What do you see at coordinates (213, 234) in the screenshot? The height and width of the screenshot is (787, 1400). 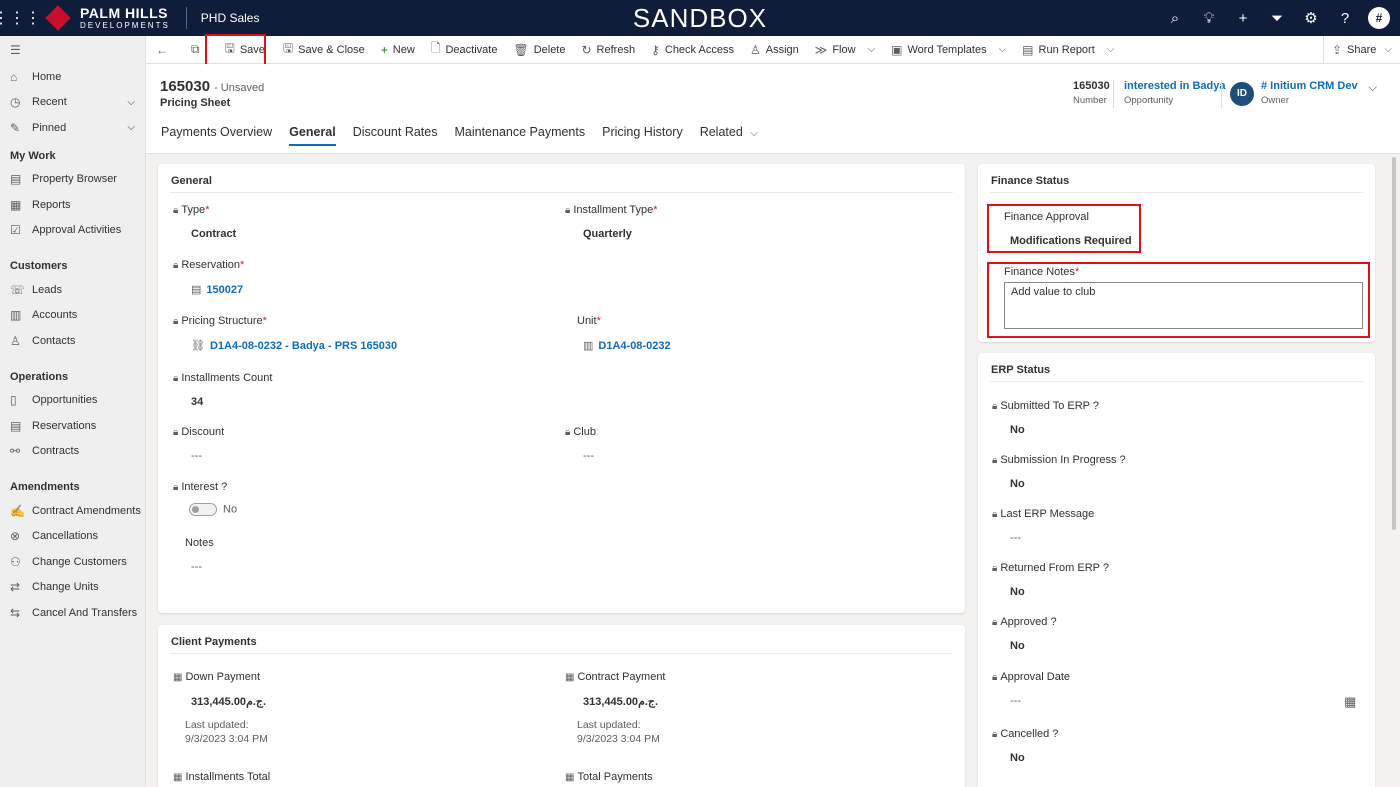 I see `type-value: Contract` at bounding box center [213, 234].